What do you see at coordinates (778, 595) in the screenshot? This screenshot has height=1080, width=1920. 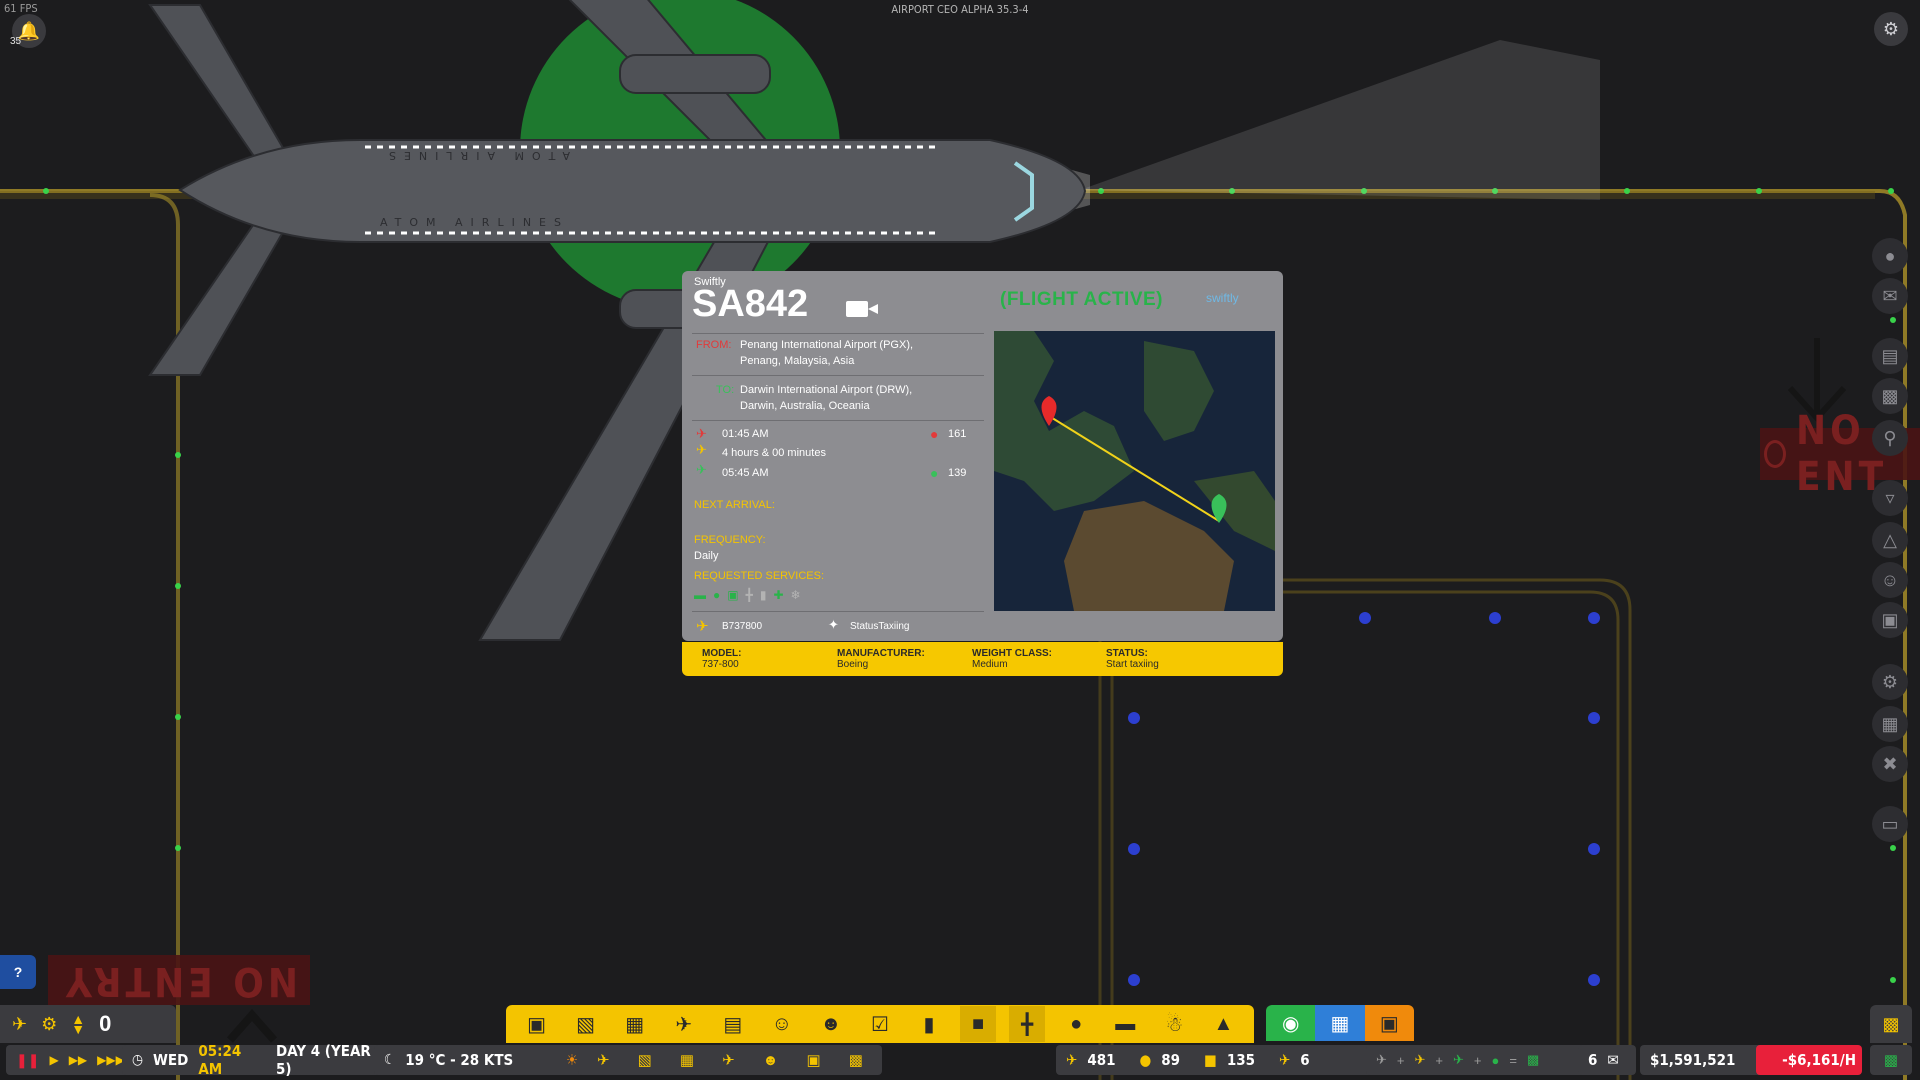 I see `medical-icon: ✚` at bounding box center [778, 595].